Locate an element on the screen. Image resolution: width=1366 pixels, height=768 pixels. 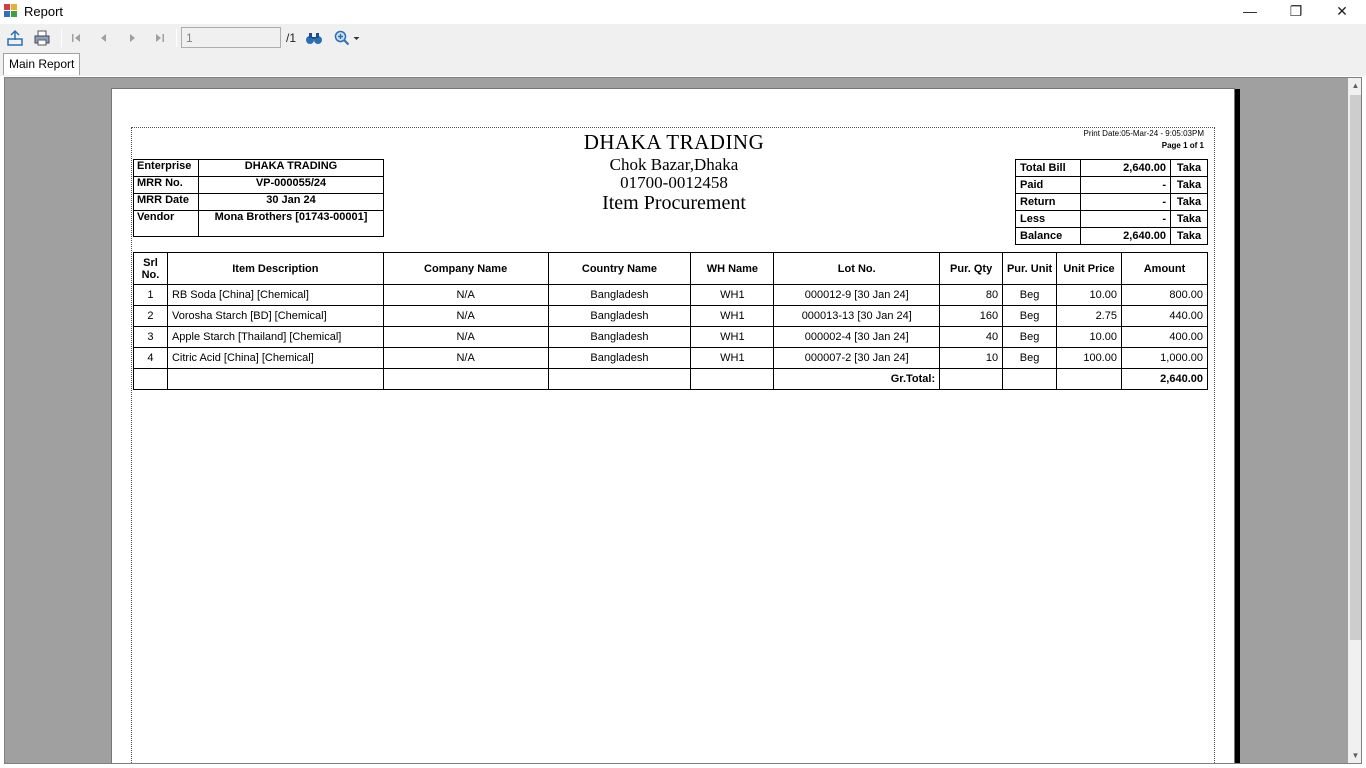
scroll-up-arrow: ▲ is located at coordinates (1354, 85).